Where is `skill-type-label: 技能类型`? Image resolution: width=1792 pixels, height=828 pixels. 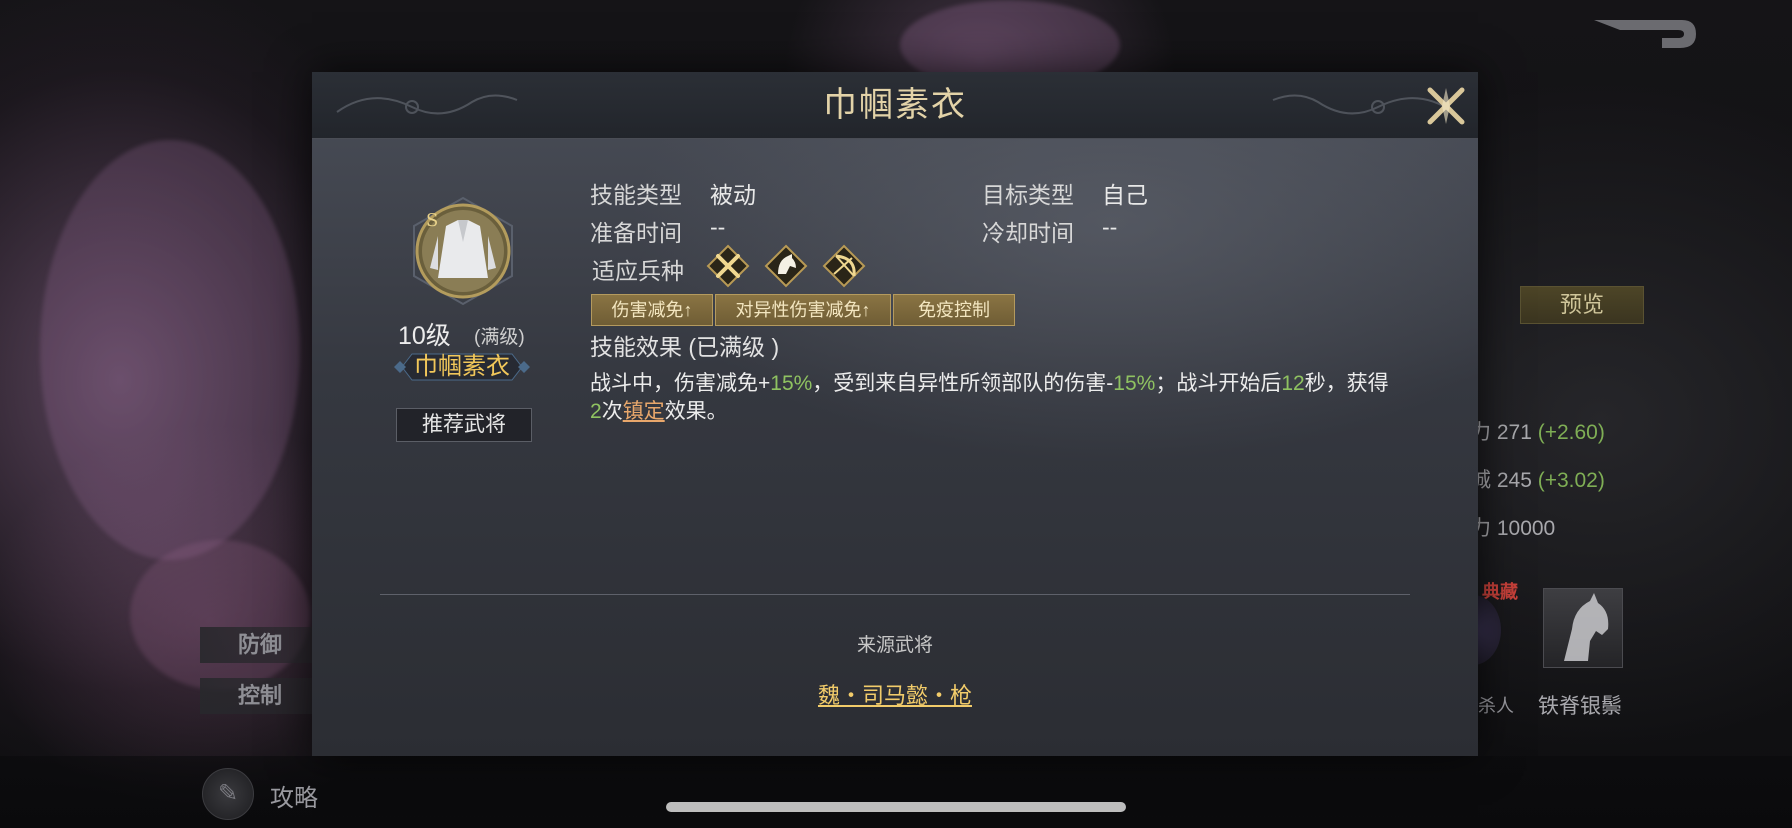
skill-type-label: 技能类型 is located at coordinates (636, 195).